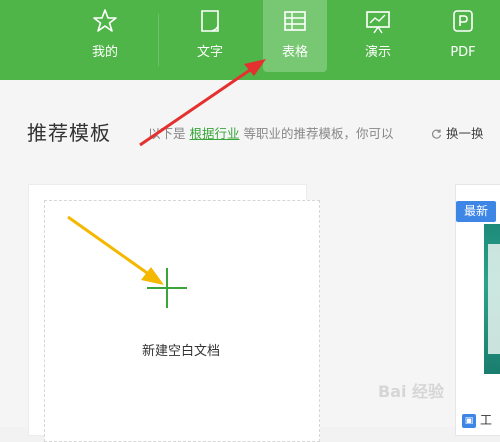 This screenshot has width=500, height=442. I want to click on tab-presentation-label: 演示, so click(377, 52).